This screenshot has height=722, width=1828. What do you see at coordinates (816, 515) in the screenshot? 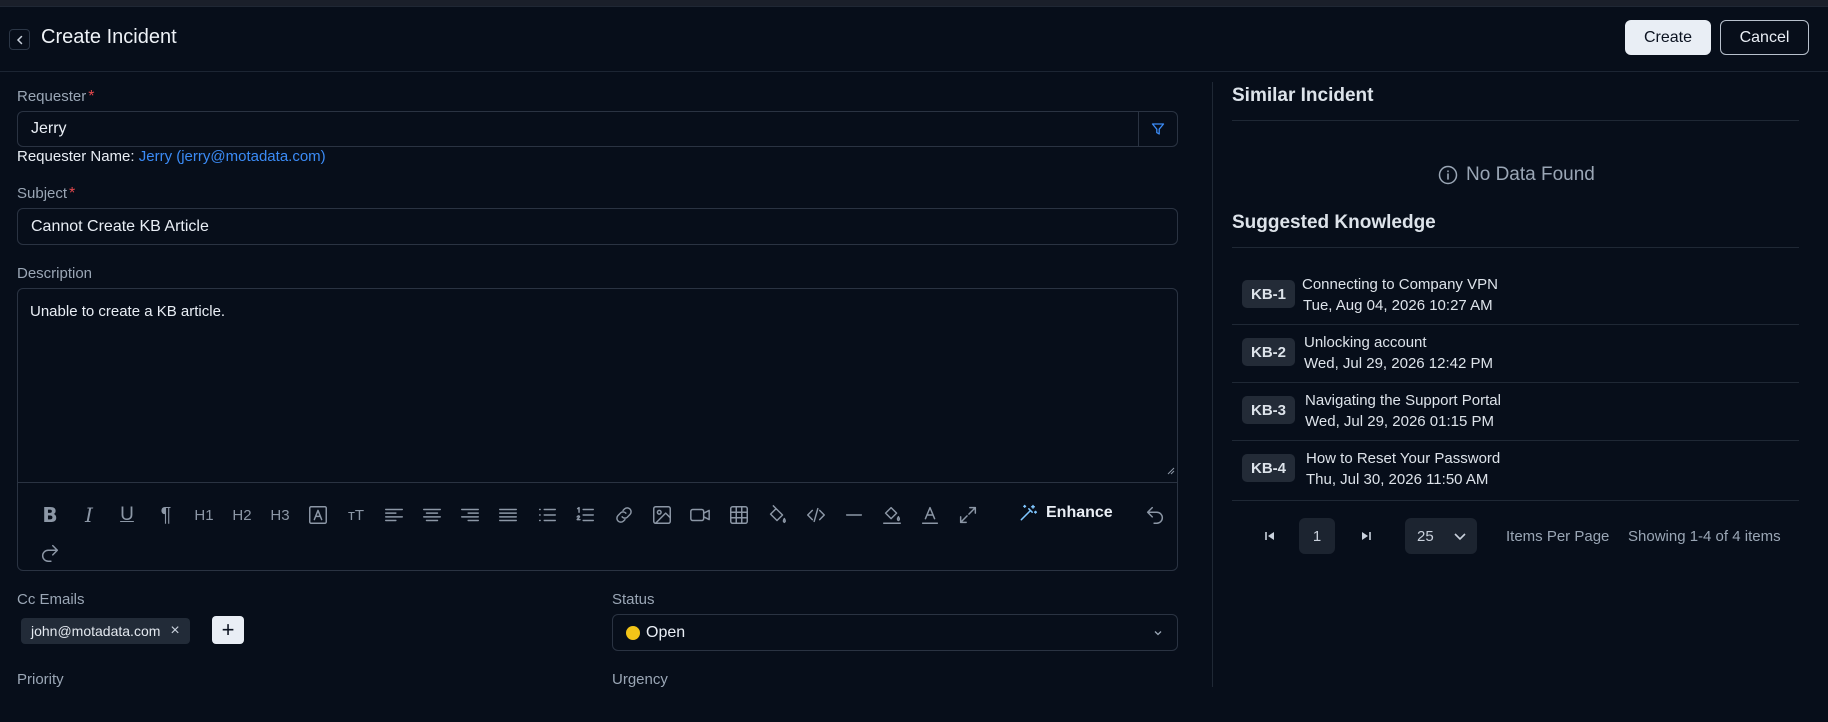
I see `code-icon` at bounding box center [816, 515].